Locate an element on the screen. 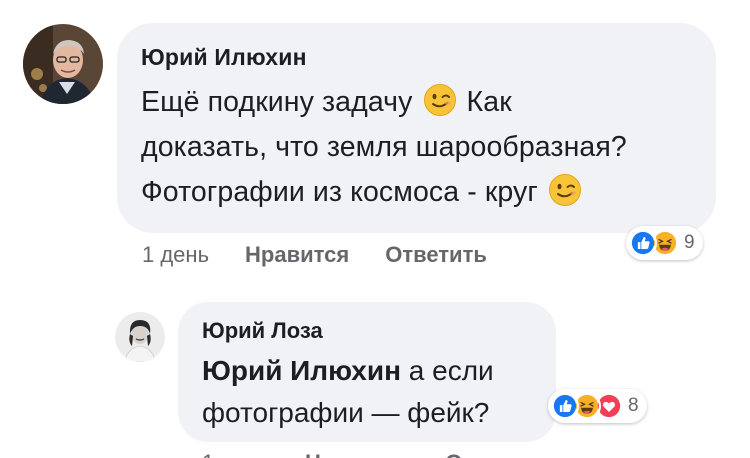 The height and width of the screenshot is (458, 750). comment-text-line: Как is located at coordinates (489, 102).